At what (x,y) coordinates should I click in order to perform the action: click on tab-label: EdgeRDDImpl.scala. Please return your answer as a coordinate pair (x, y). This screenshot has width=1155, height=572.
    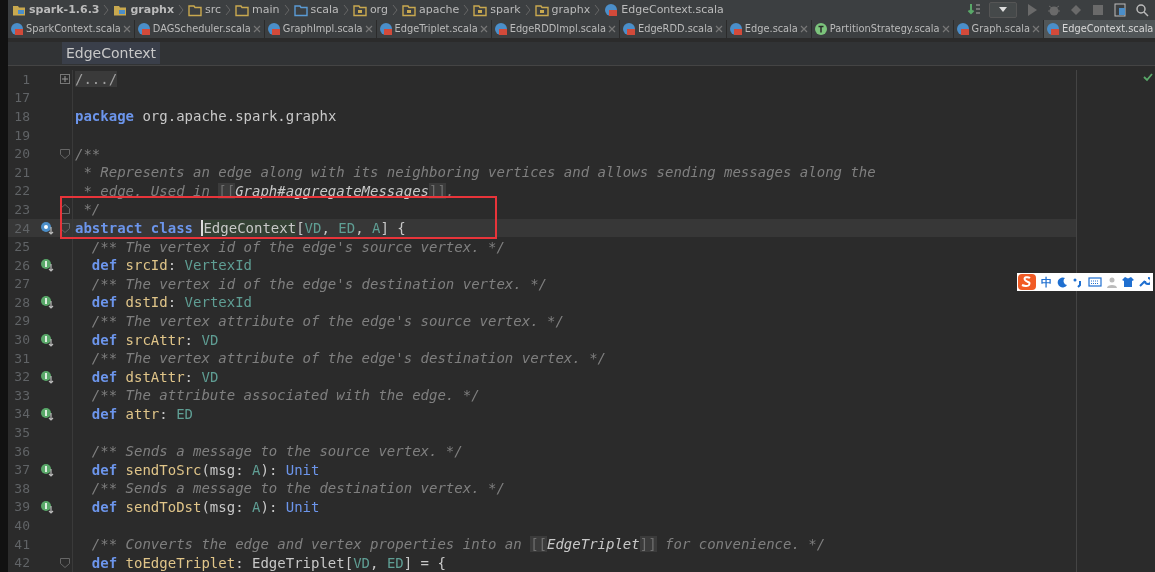
    Looking at the image, I should click on (557, 29).